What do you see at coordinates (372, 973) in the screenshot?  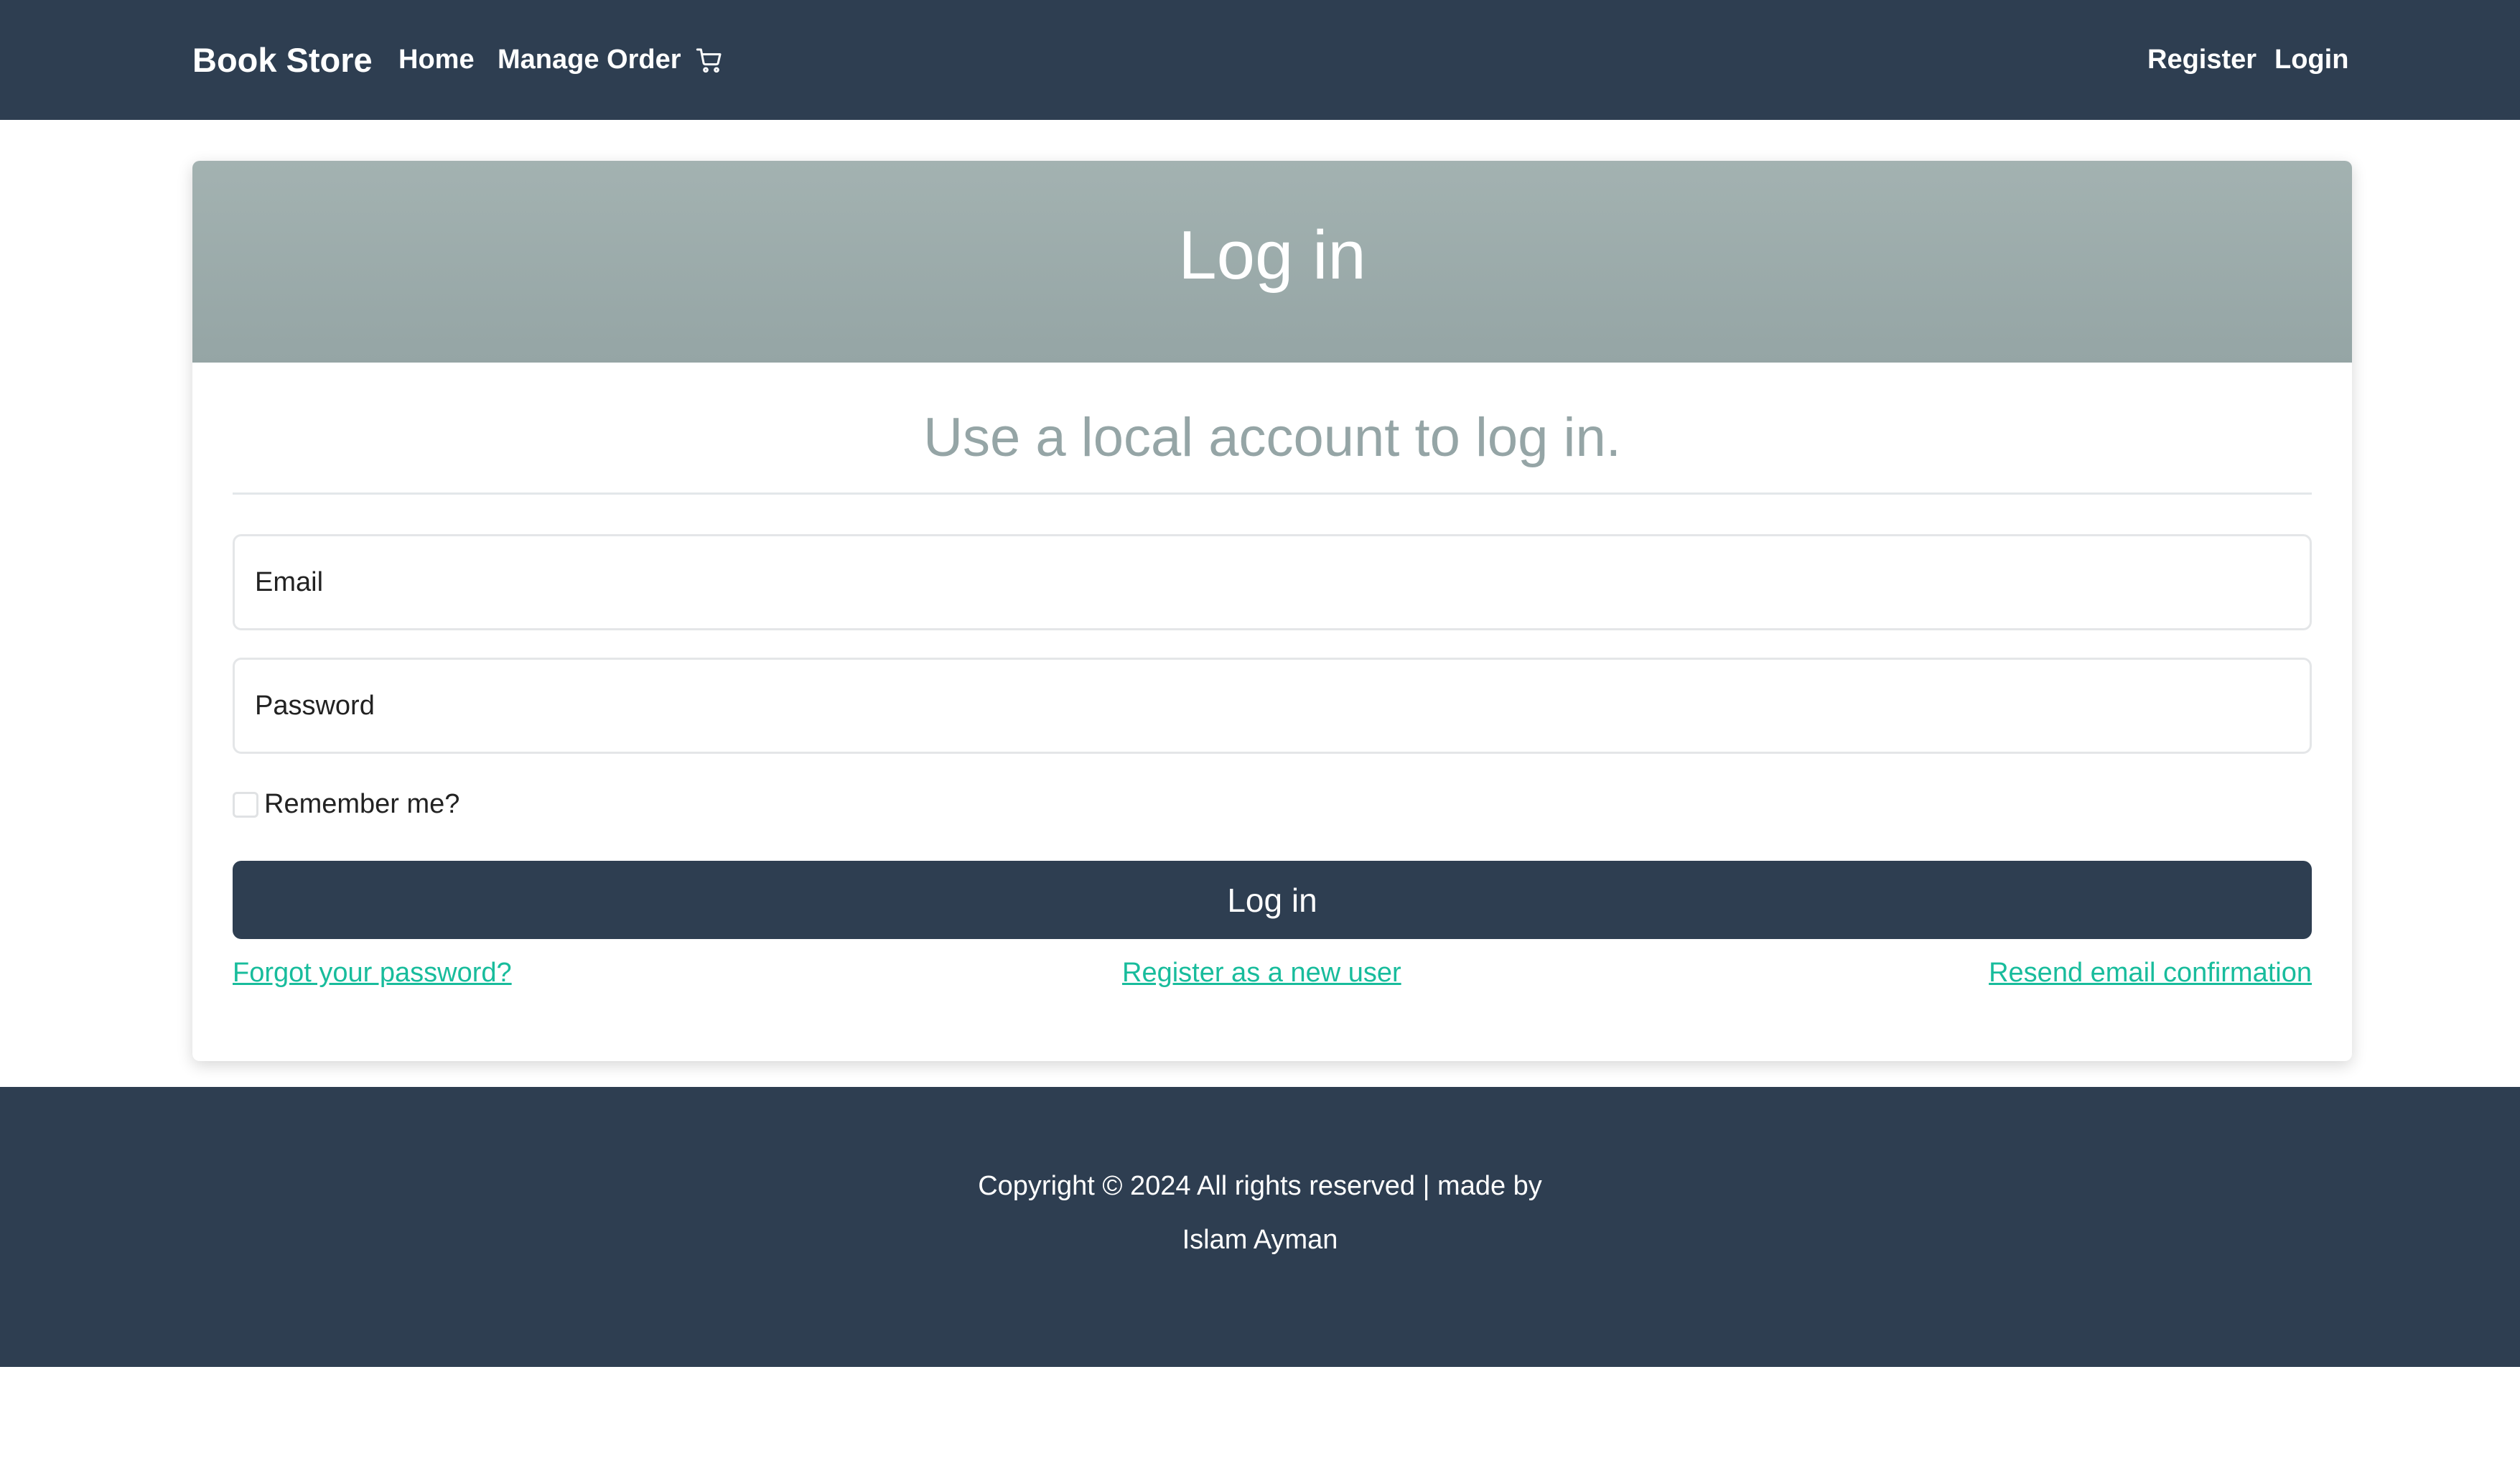 I see `forgot-password-link: Forgot your password?` at bounding box center [372, 973].